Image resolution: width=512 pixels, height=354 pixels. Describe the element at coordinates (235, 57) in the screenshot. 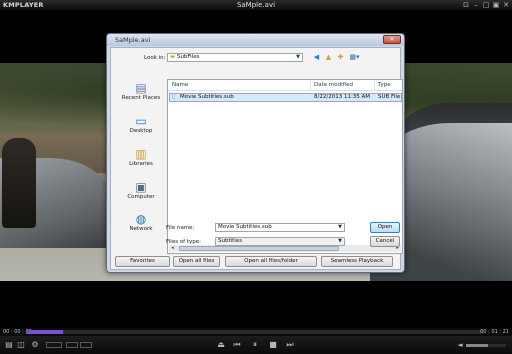

I see `look-in-dropdown: ▬ SubFiles ▼` at that location.